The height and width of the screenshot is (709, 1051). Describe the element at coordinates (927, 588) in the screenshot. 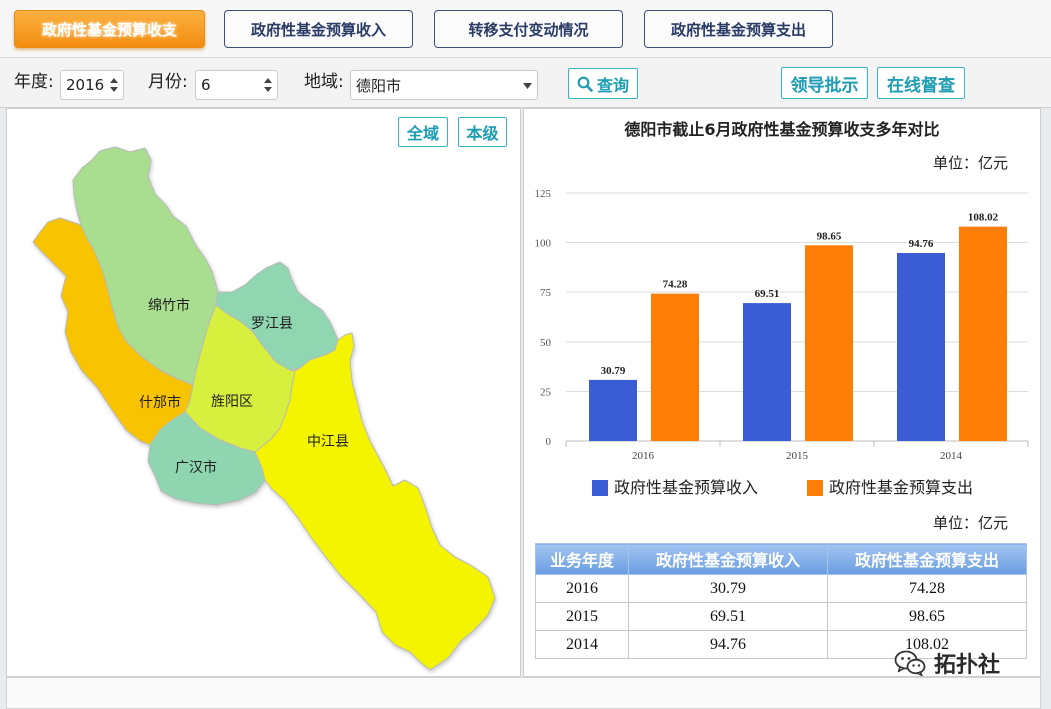

I see `table-cell-expenditure: 74.28` at that location.